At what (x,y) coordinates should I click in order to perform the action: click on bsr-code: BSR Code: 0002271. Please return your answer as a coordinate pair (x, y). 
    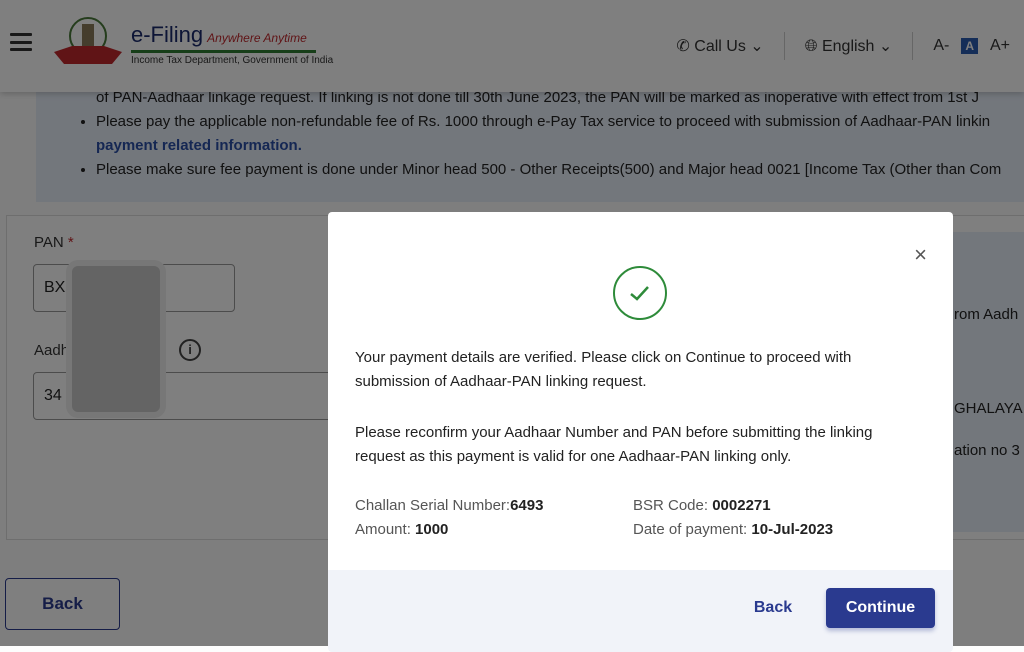
    Looking at the image, I should click on (702, 505).